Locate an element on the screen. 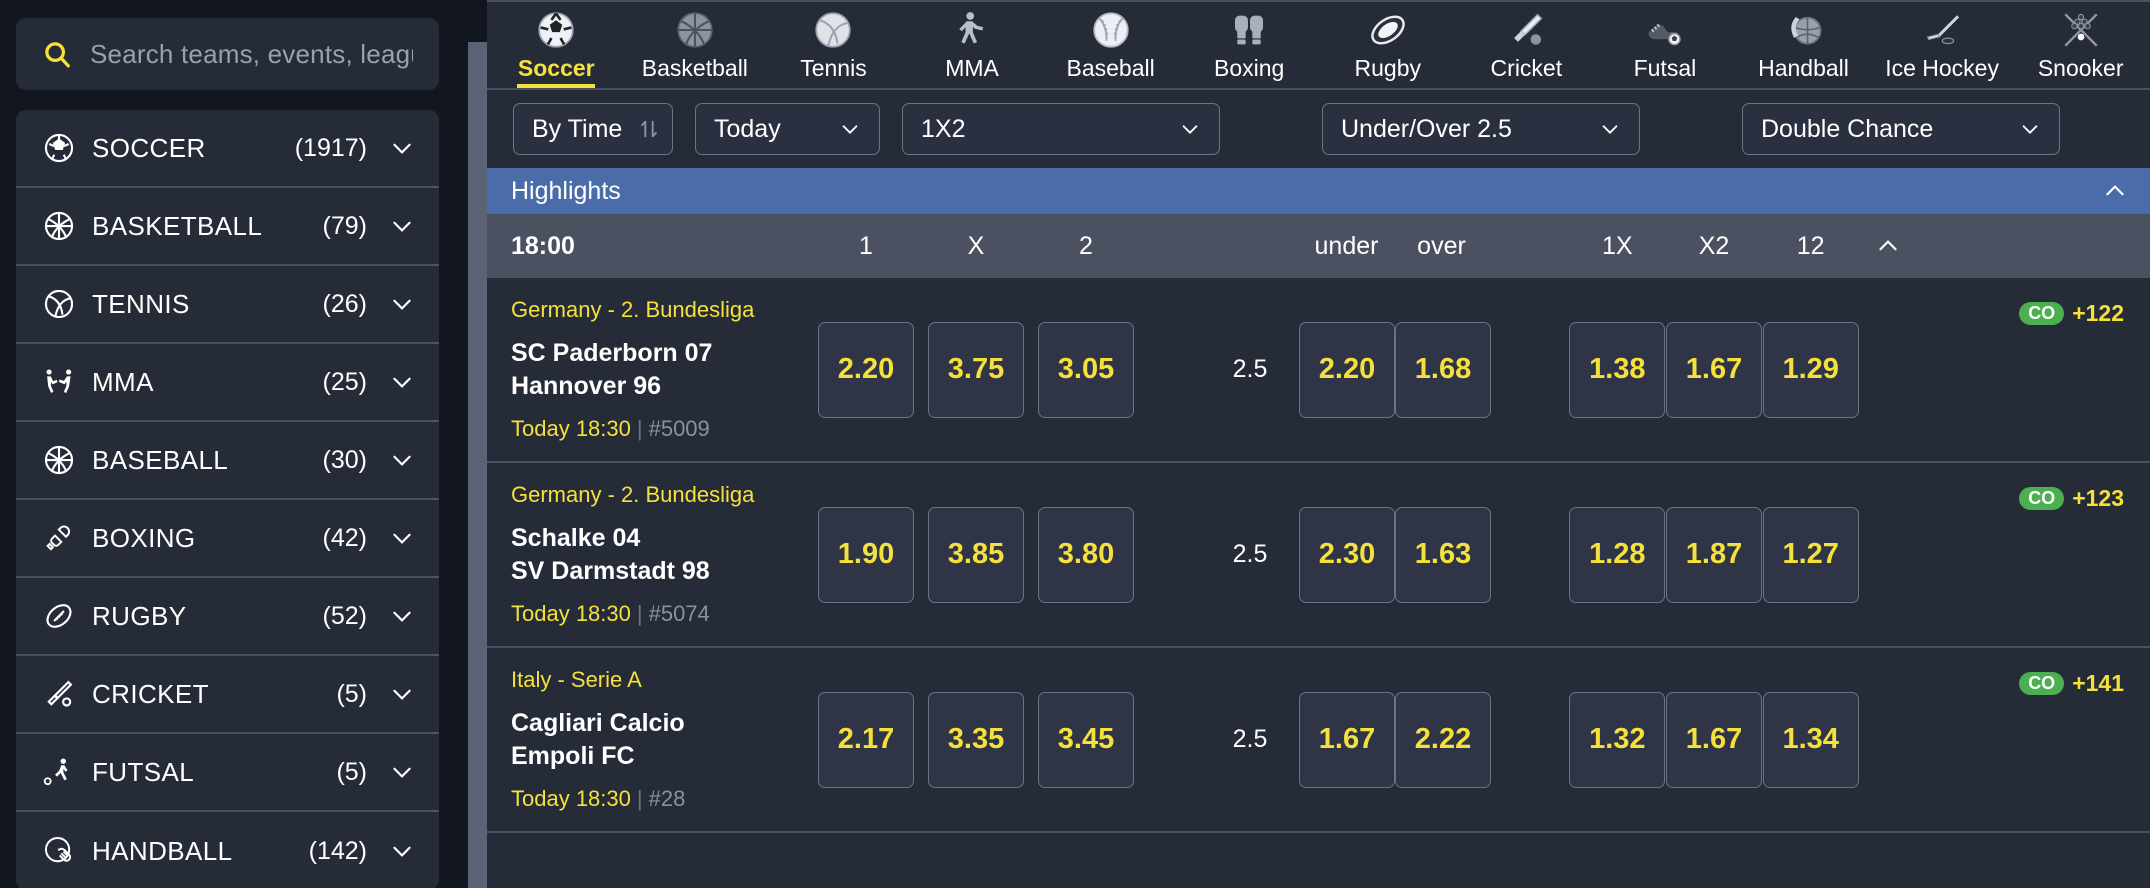 The image size is (2150, 888). odds-button: 1.63 is located at coordinates (1443, 554).